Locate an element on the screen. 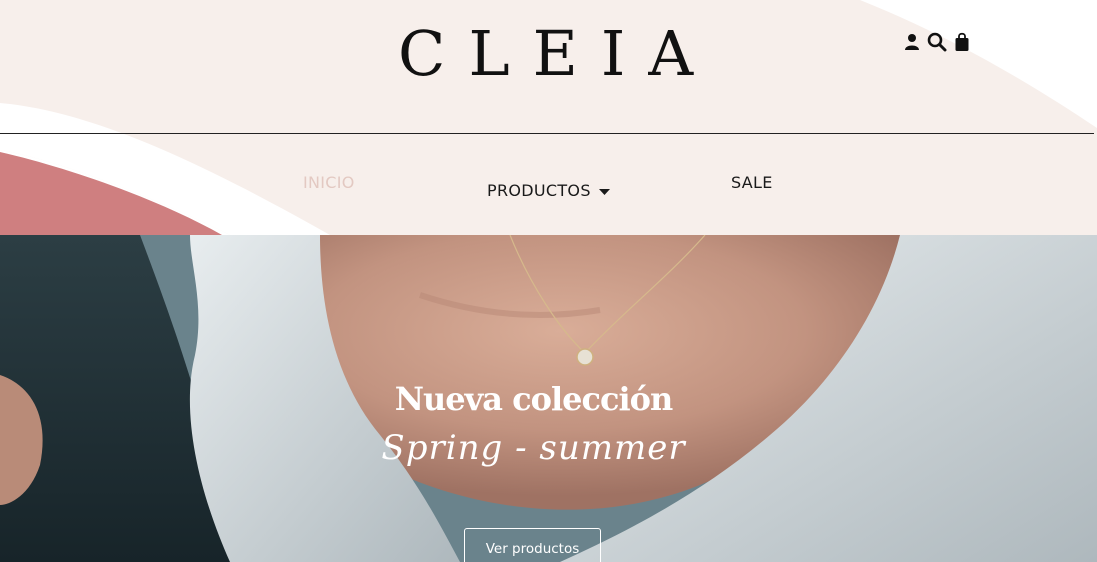  logo-text: CLEIA is located at coordinates (557, 53).